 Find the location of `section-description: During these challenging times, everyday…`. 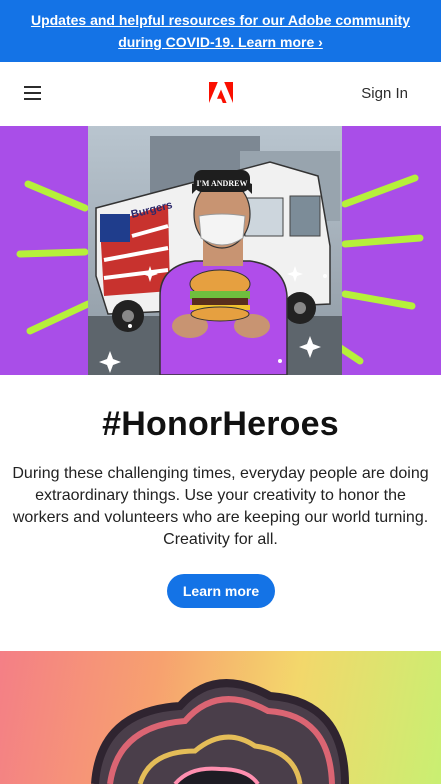

section-description: During these challenging times, everyday… is located at coordinates (220, 506).